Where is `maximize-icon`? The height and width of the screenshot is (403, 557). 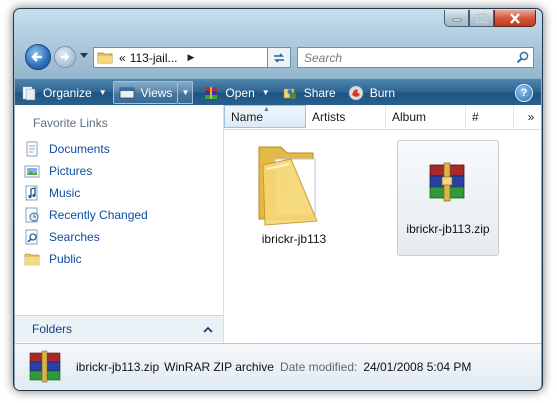
maximize-icon is located at coordinates (481, 18).